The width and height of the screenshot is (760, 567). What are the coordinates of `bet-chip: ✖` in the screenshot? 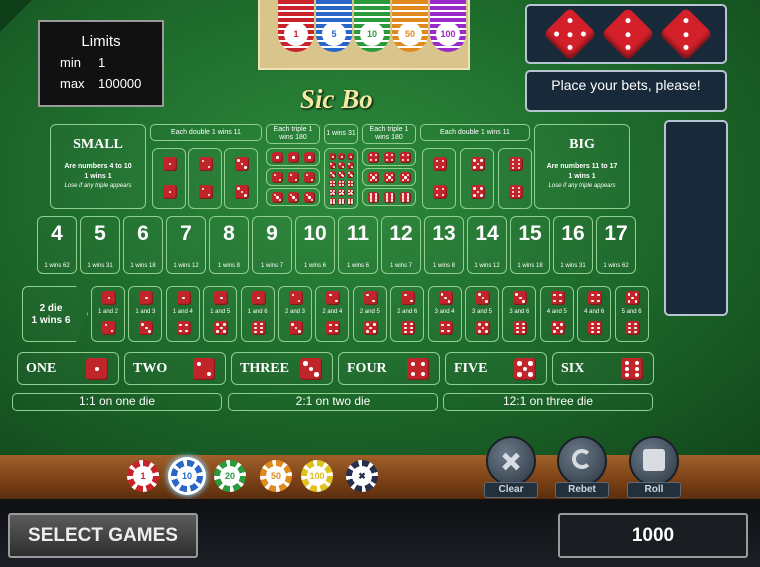 It's located at (362, 476).